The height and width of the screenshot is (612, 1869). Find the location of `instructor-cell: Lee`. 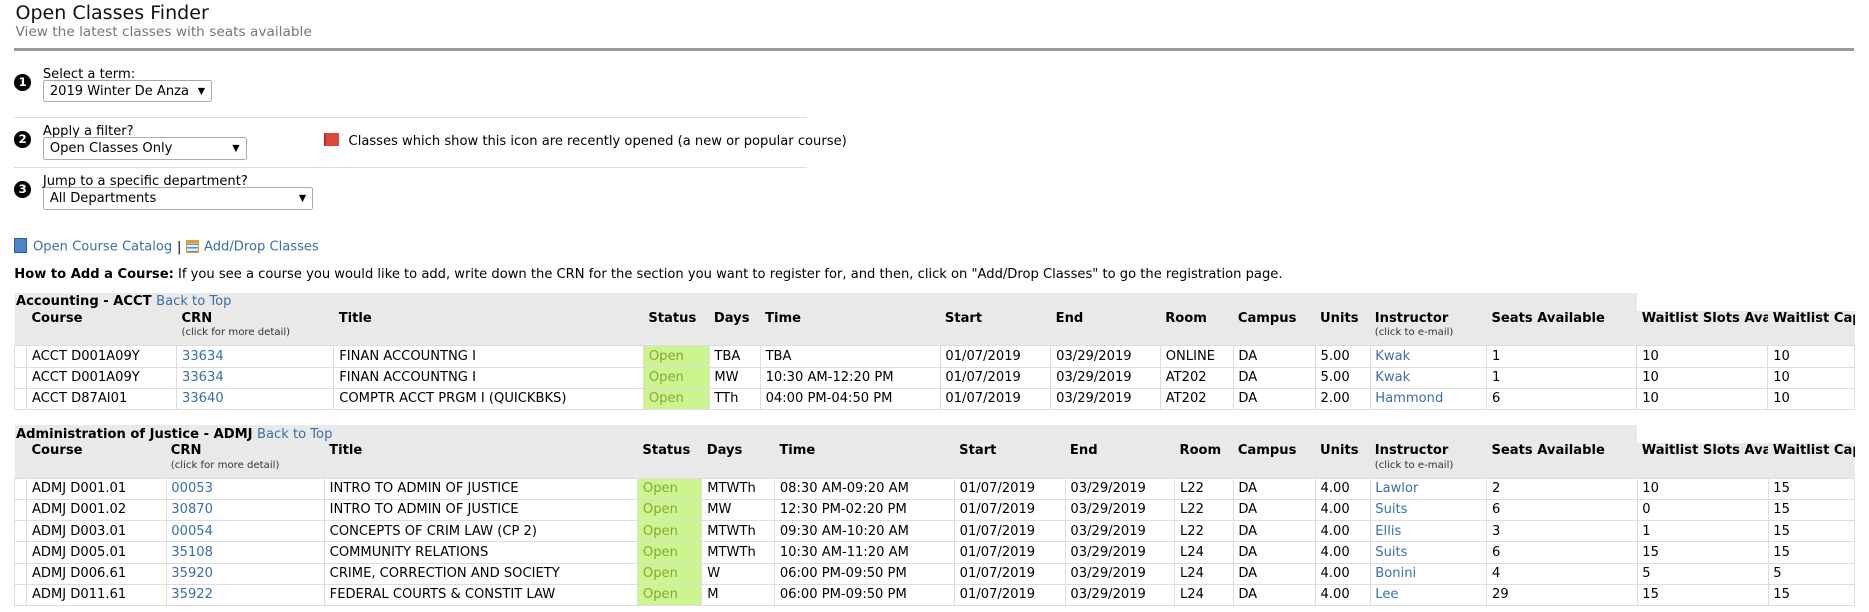

instructor-cell: Lee is located at coordinates (1428, 594).